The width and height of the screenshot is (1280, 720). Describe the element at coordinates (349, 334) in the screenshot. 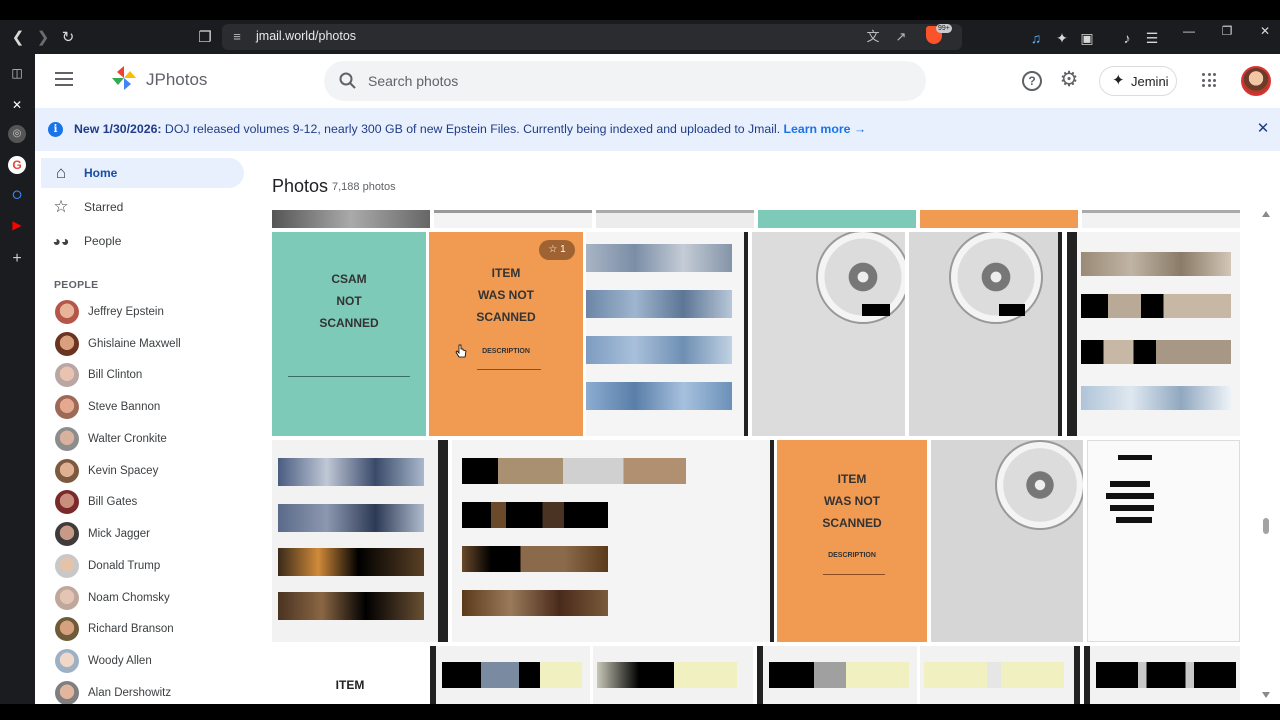

I see `csam-not-scanned-tile: CSAM NOT SCANNED` at that location.